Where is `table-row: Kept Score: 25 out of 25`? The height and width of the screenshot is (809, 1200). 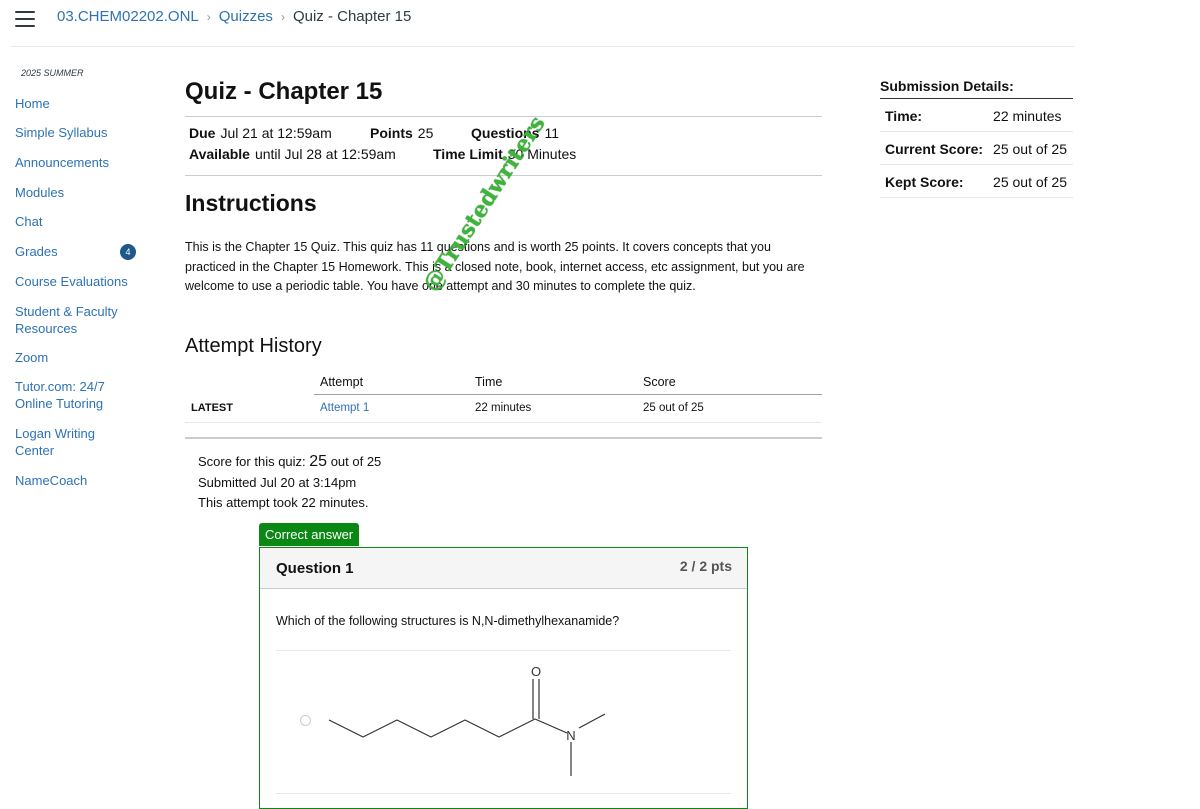 table-row: Kept Score: 25 out of 25 is located at coordinates (976, 181).